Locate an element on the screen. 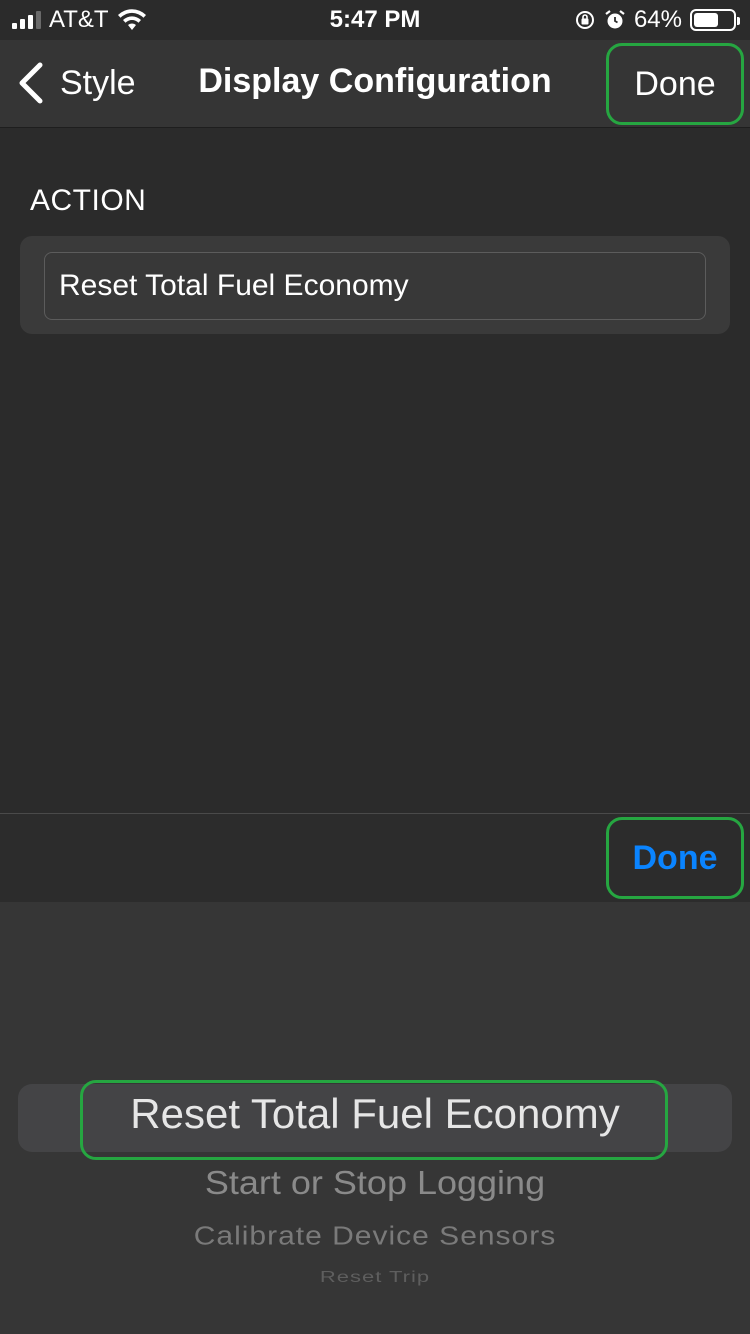 This screenshot has height=1334, width=750. picker-option: Start or Stop Logging is located at coordinates (375, 1183).